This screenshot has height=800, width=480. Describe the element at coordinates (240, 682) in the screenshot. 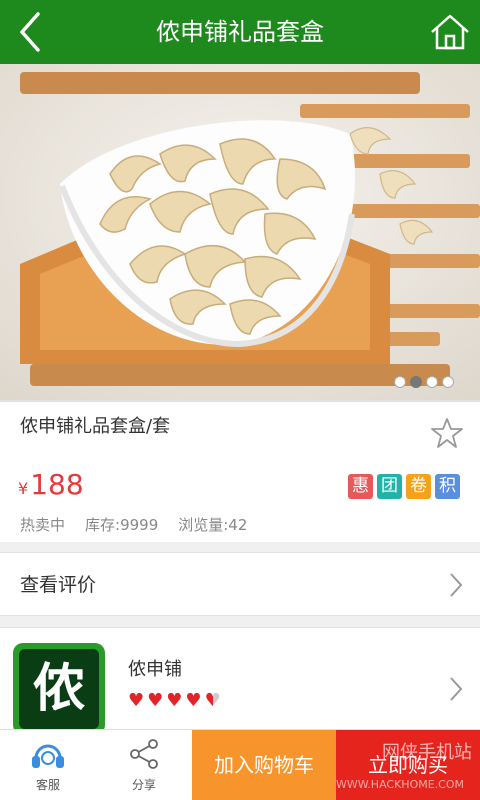

I see `store-row: 侬 侬申铺 ♥ ♥ ♥ ♥ ♥` at that location.